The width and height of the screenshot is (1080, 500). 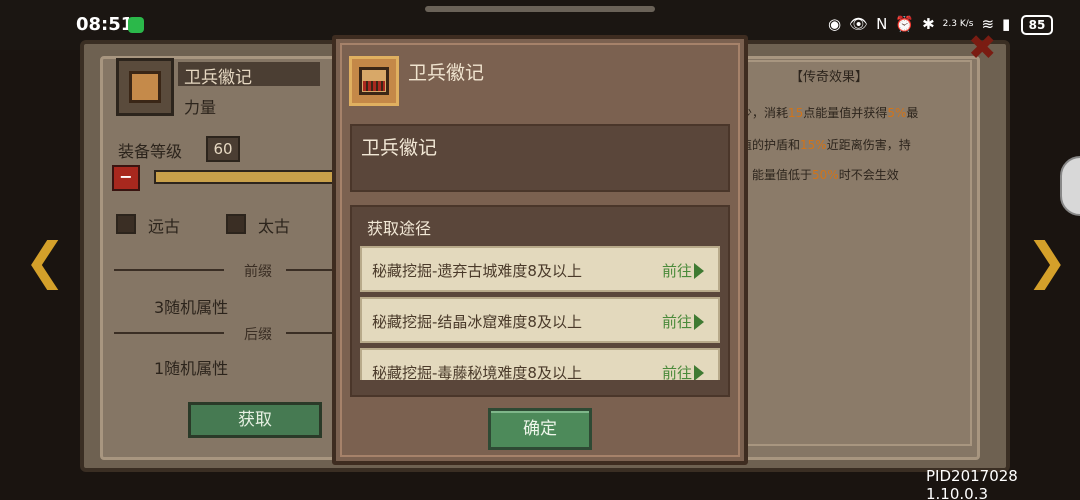 I want to click on legend-effect-line: 少，消耗15点能量值并获得5%最, so click(x=829, y=113).